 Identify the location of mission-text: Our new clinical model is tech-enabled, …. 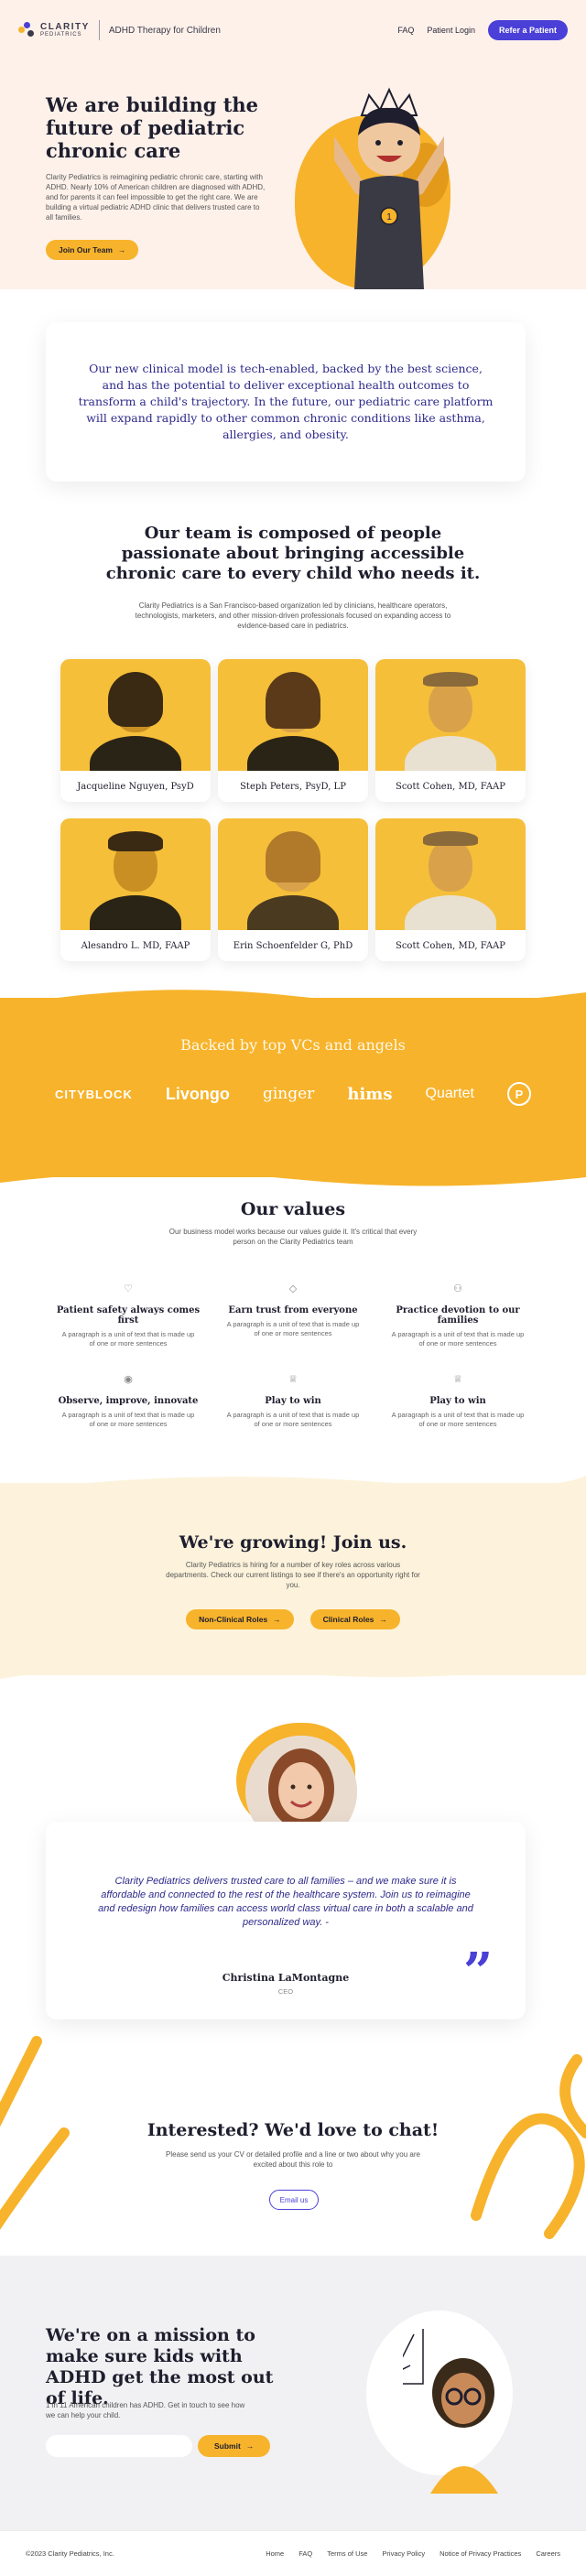
(286, 402).